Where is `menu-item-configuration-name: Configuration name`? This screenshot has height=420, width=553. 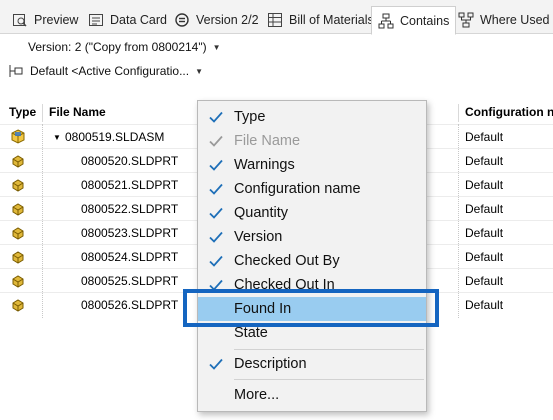
menu-item-configuration-name: Configuration name is located at coordinates (312, 189).